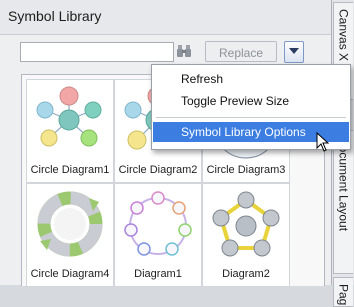  I want to click on menu-item-refresh: Refresh, so click(251, 79).